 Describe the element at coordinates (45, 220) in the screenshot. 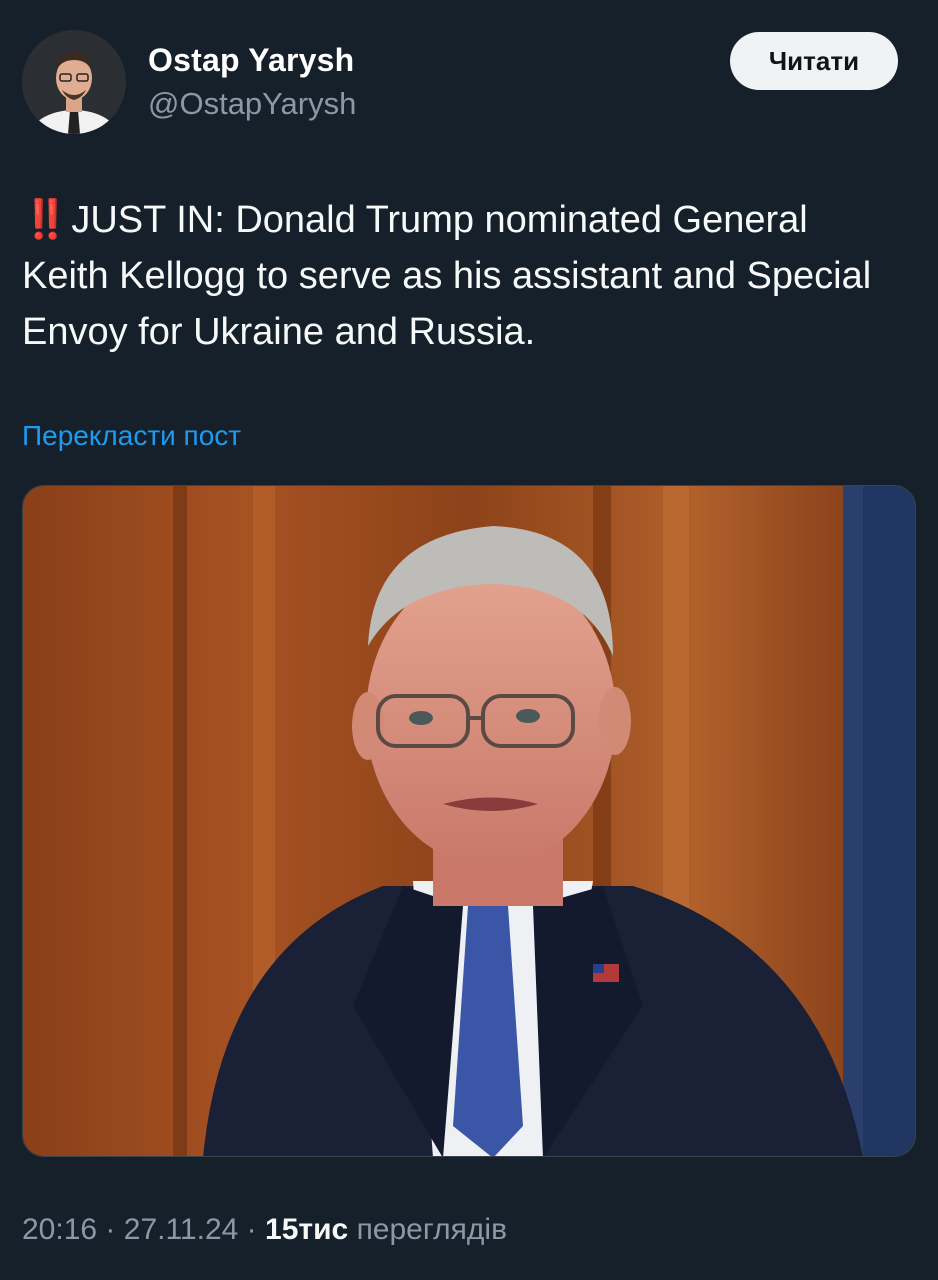

I see `double-exclamation-icon: ‼️` at that location.